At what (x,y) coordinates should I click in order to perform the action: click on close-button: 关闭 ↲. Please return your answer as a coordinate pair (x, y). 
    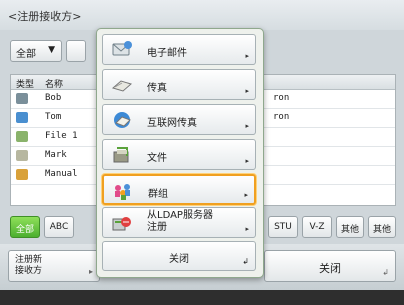
    Looking at the image, I should click on (330, 266).